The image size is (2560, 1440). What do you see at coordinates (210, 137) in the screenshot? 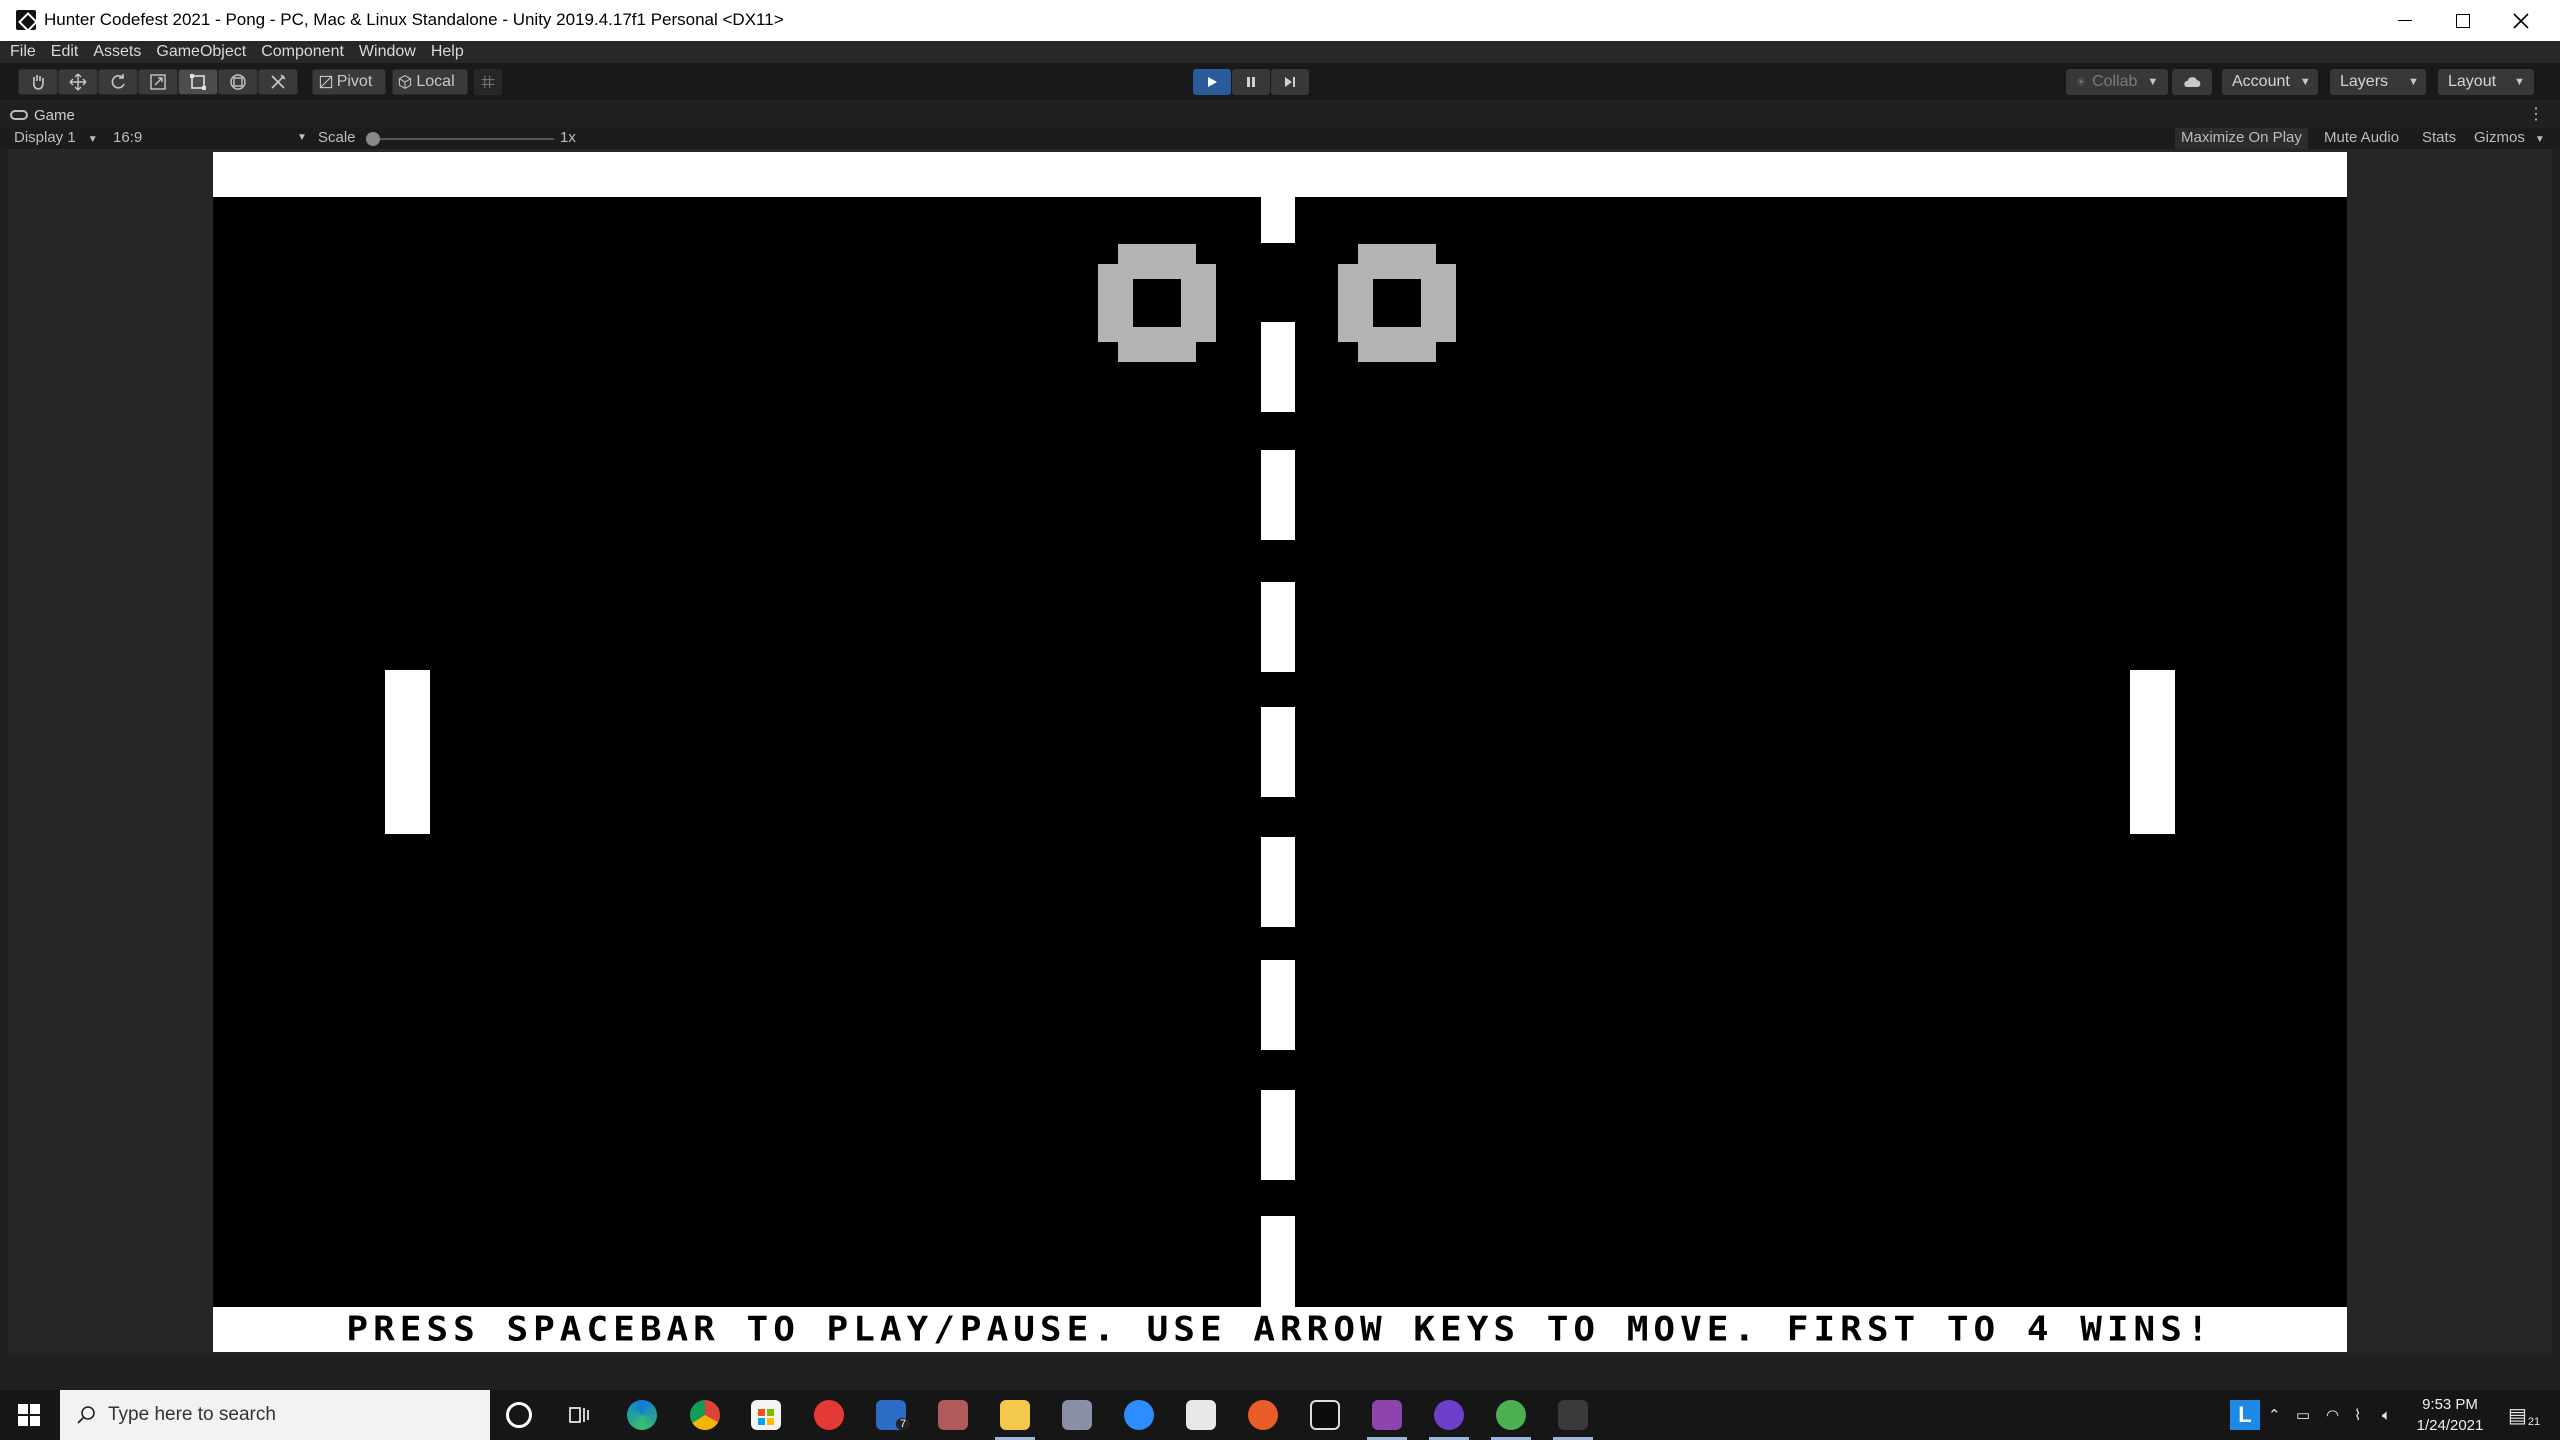
I see `aspect-dropdown: 16:9 ▼` at bounding box center [210, 137].